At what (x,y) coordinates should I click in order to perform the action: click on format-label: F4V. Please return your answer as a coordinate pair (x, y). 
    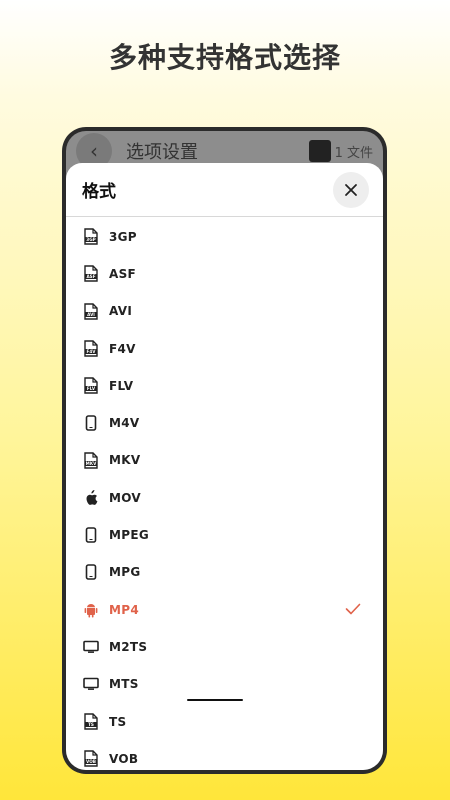
    Looking at the image, I should click on (122, 348).